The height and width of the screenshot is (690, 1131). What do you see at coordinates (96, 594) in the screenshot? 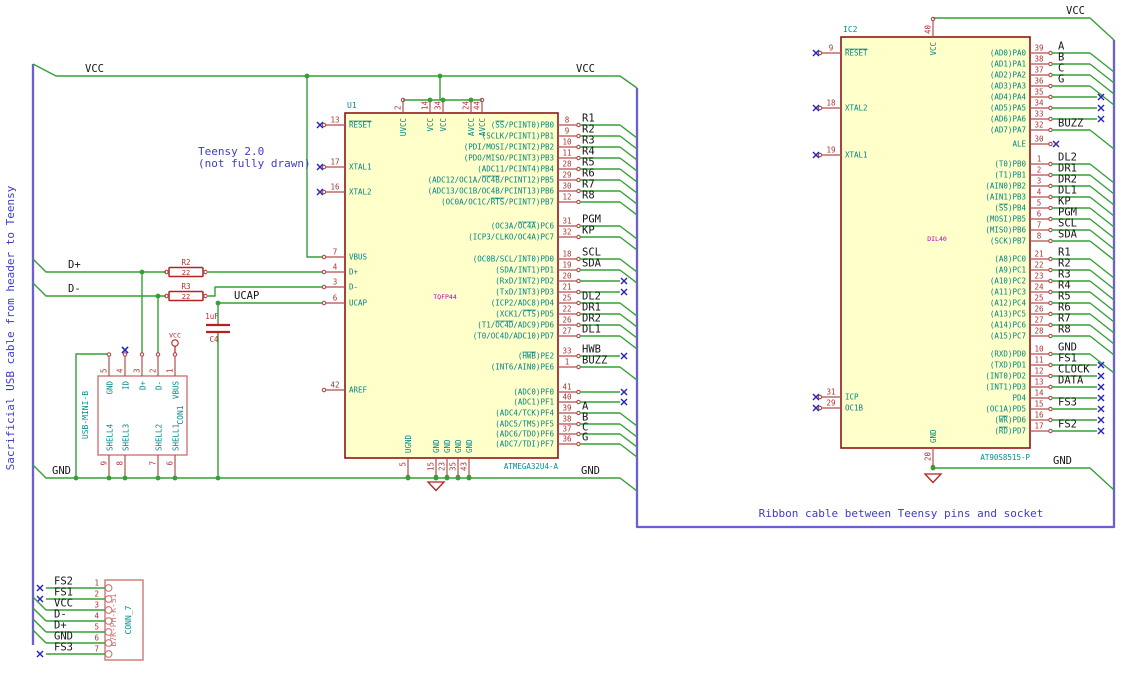
I see `pin-number: 2` at bounding box center [96, 594].